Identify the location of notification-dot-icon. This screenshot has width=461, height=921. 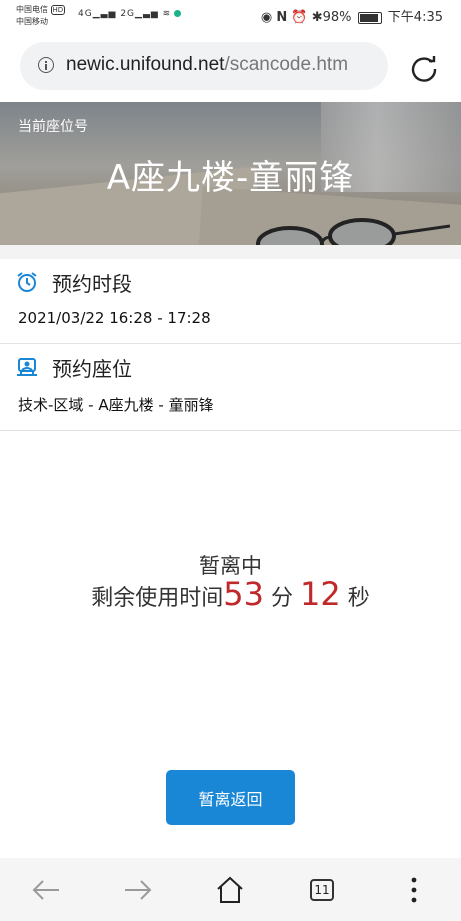
(178, 13).